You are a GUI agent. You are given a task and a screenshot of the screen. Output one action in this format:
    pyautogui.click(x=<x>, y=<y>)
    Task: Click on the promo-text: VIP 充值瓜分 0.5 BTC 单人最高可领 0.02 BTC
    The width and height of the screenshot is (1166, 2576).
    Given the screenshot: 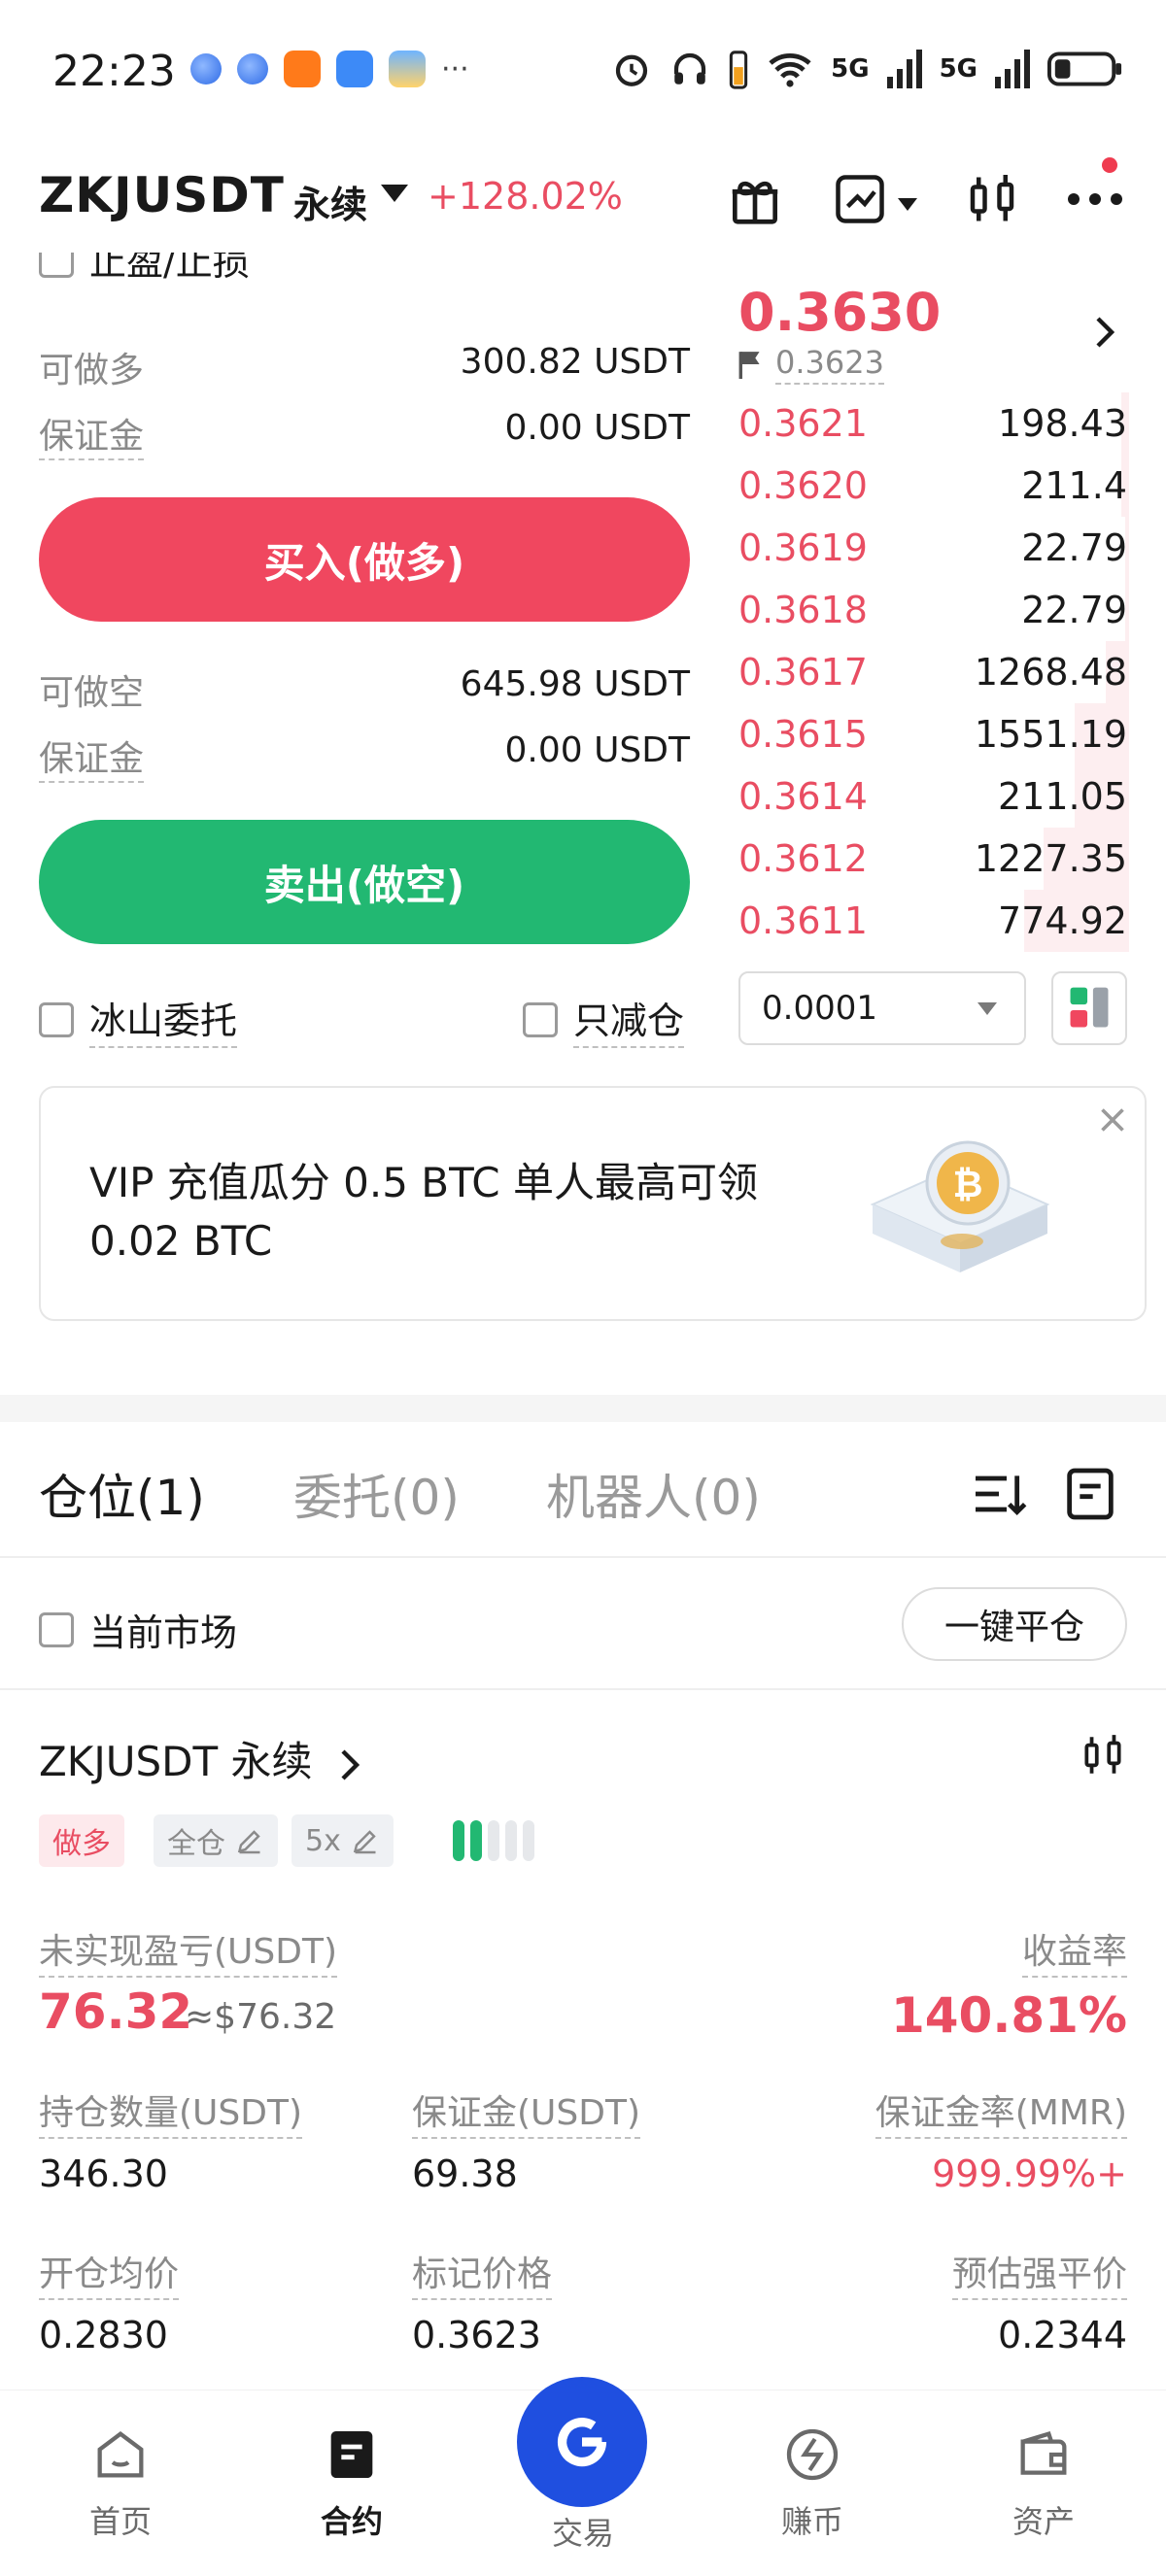 What is the action you would take?
    pyautogui.click(x=423, y=1212)
    